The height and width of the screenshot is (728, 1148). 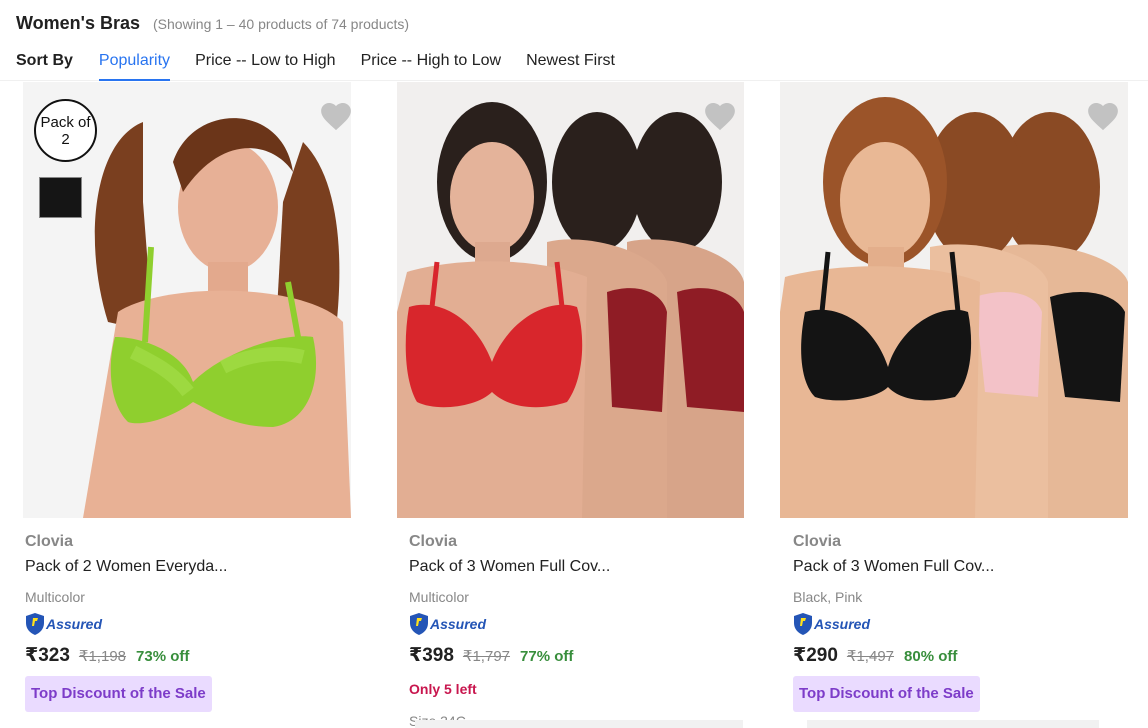 I want to click on sort-option-popularity: Popularity, so click(x=134, y=66).